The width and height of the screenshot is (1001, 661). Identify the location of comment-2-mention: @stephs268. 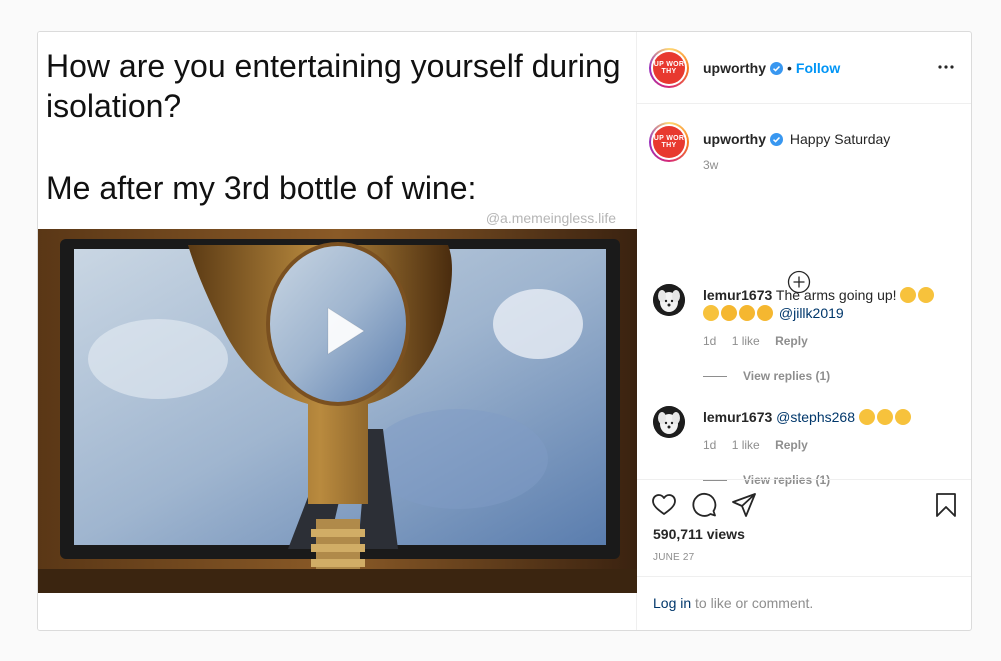
(815, 417).